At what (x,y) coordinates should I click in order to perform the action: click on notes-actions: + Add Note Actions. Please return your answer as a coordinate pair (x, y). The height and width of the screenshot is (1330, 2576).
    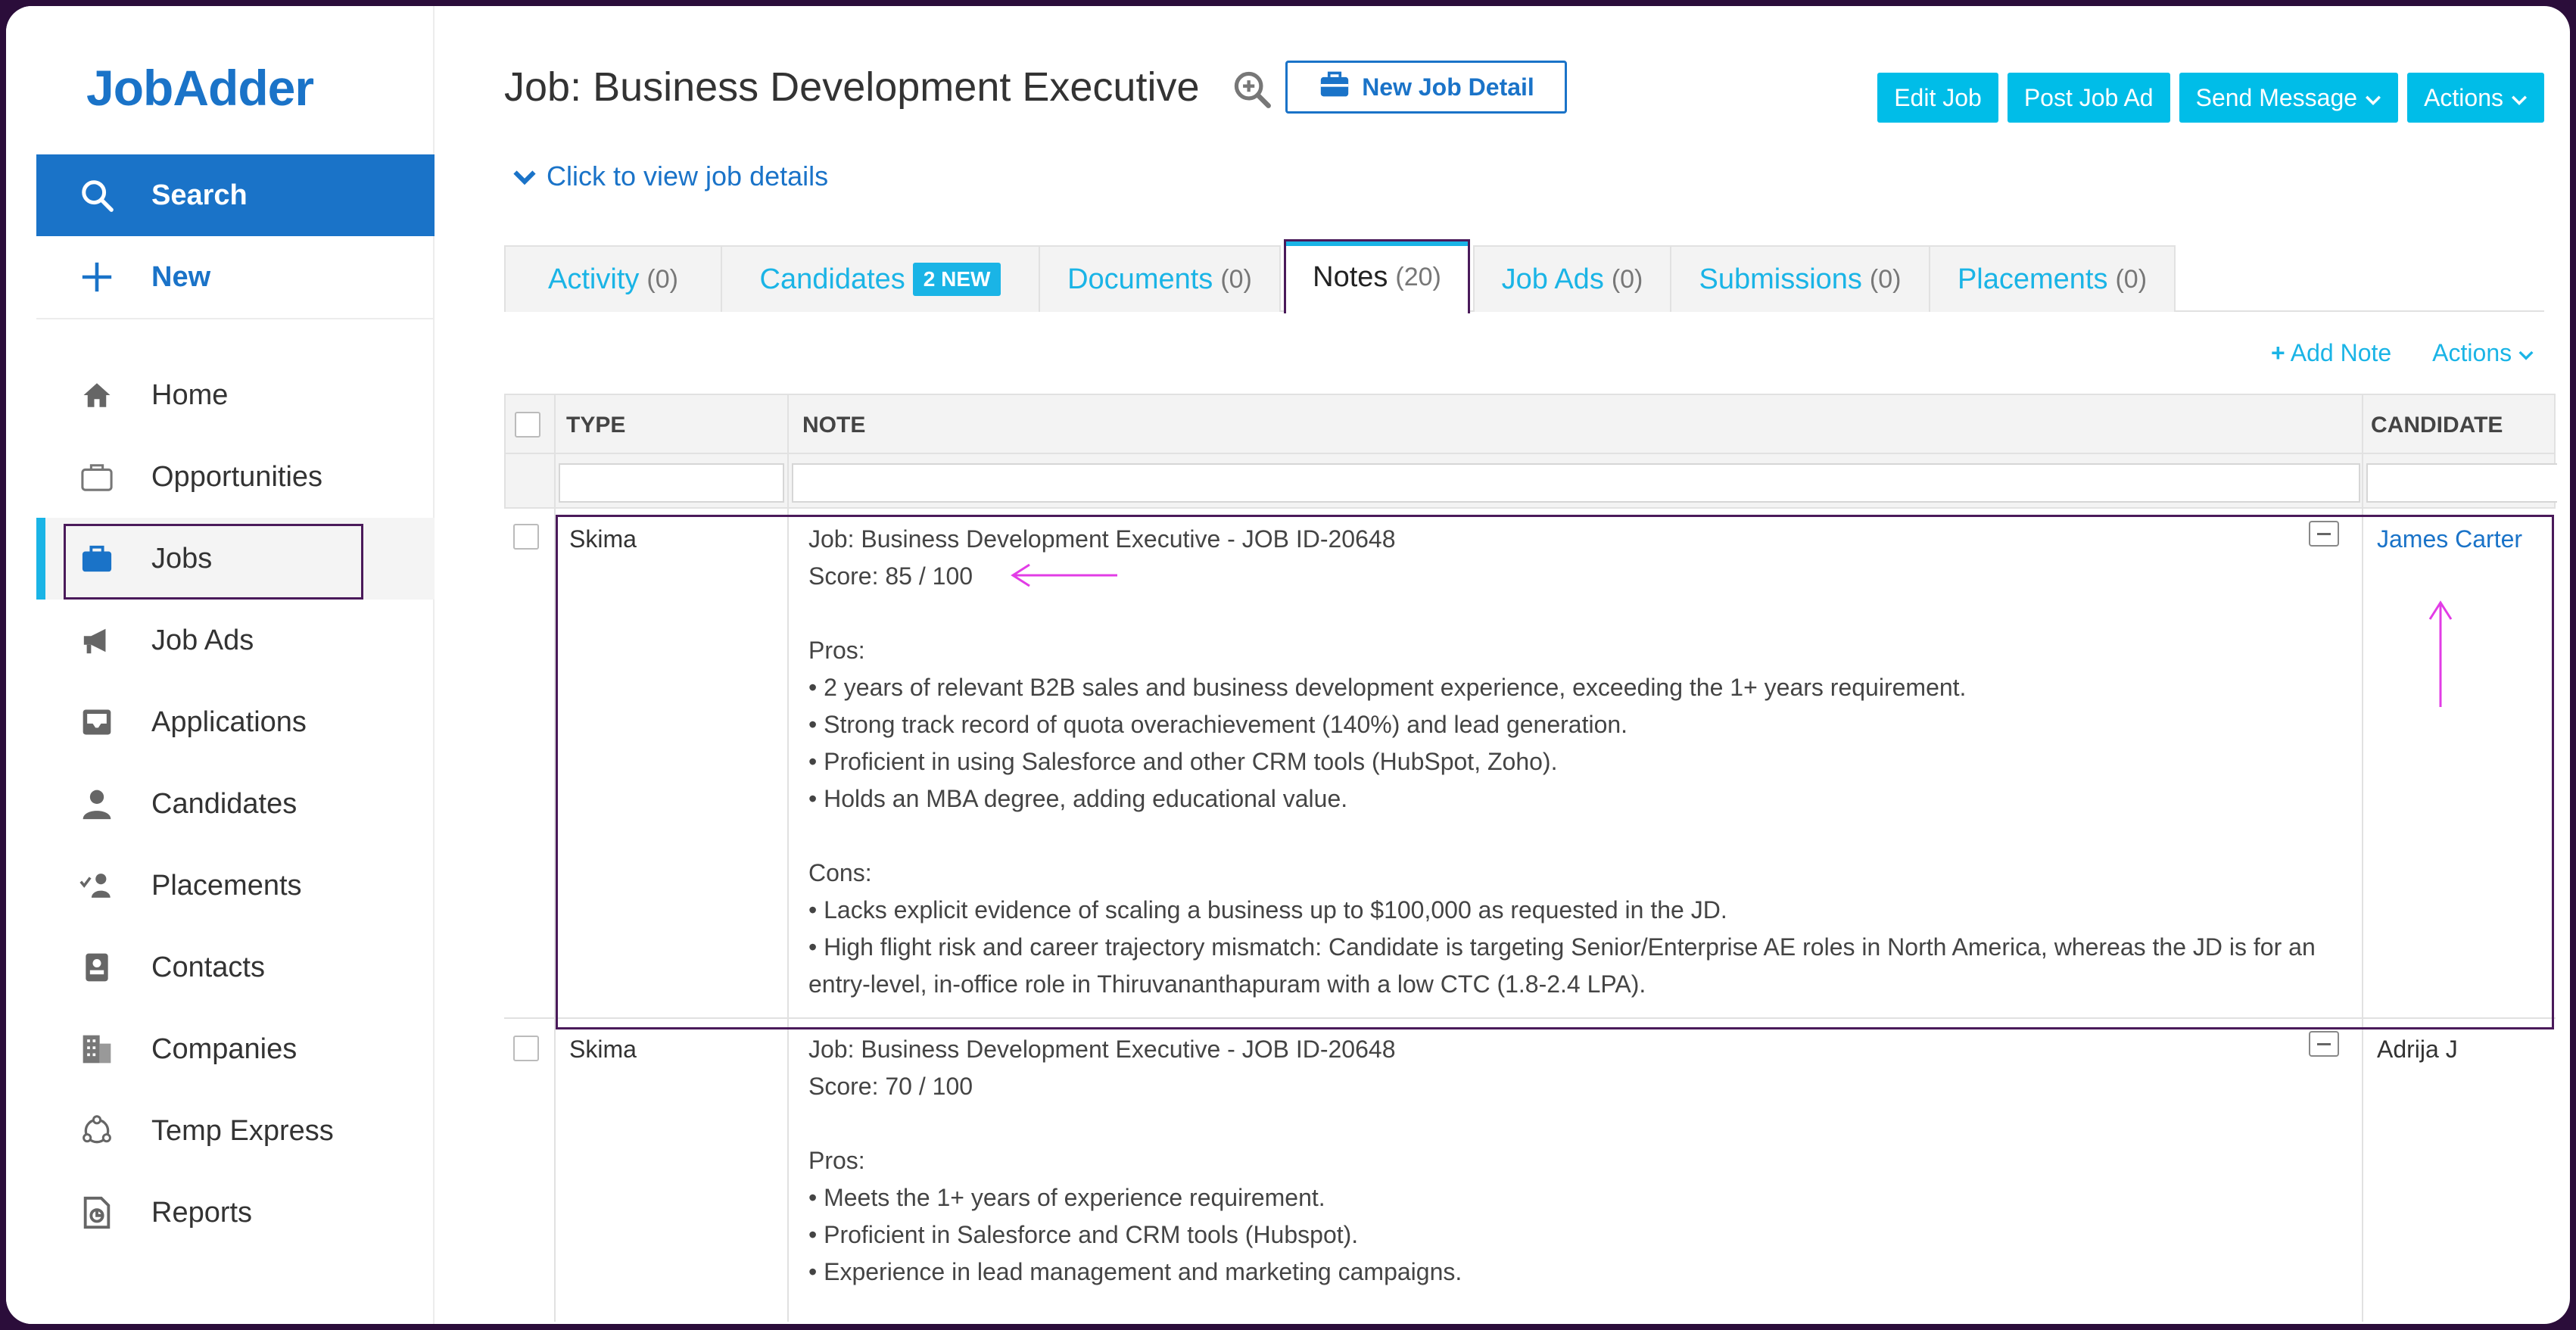
    Looking at the image, I should click on (2402, 353).